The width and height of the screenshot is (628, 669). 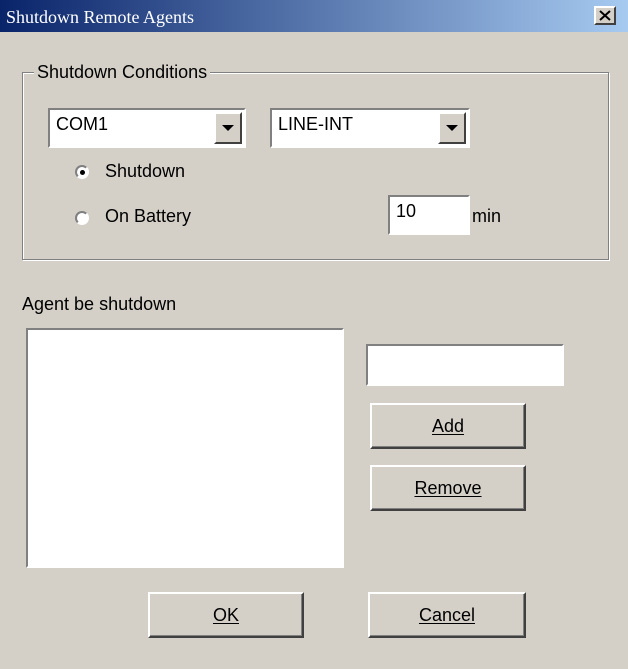 I want to click on ups-type-select: LINE-INT, so click(x=370, y=128).